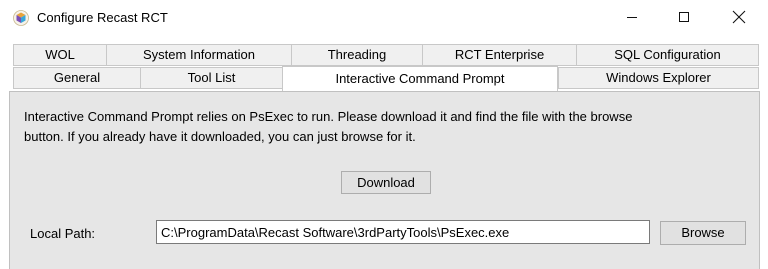 The image size is (768, 269). Describe the element at coordinates (667, 55) in the screenshot. I see `tab-sql-configuration: SQL Configuration` at that location.